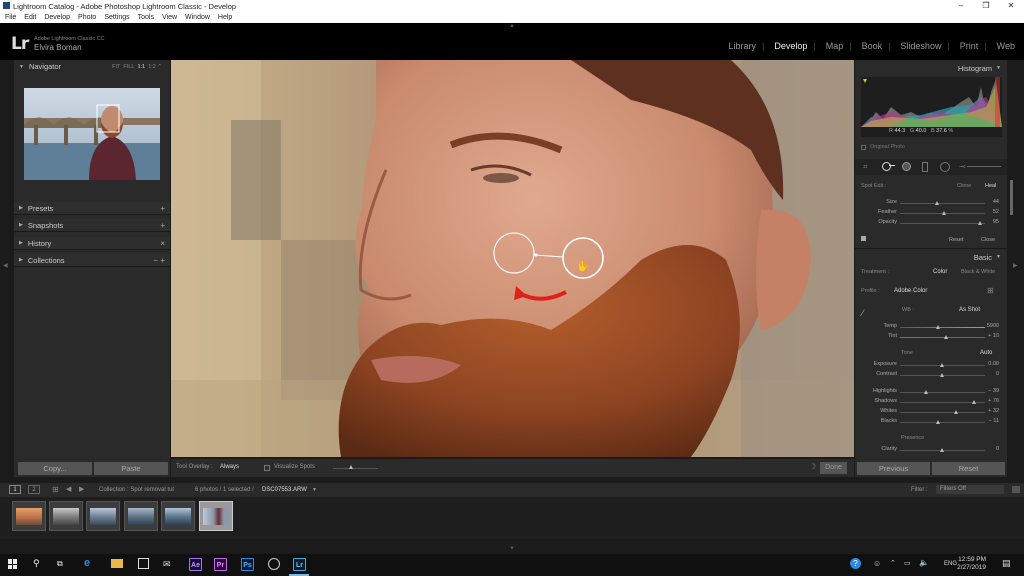  Describe the element at coordinates (993, 326) in the screenshot. I see `temp-value: 5900` at that location.